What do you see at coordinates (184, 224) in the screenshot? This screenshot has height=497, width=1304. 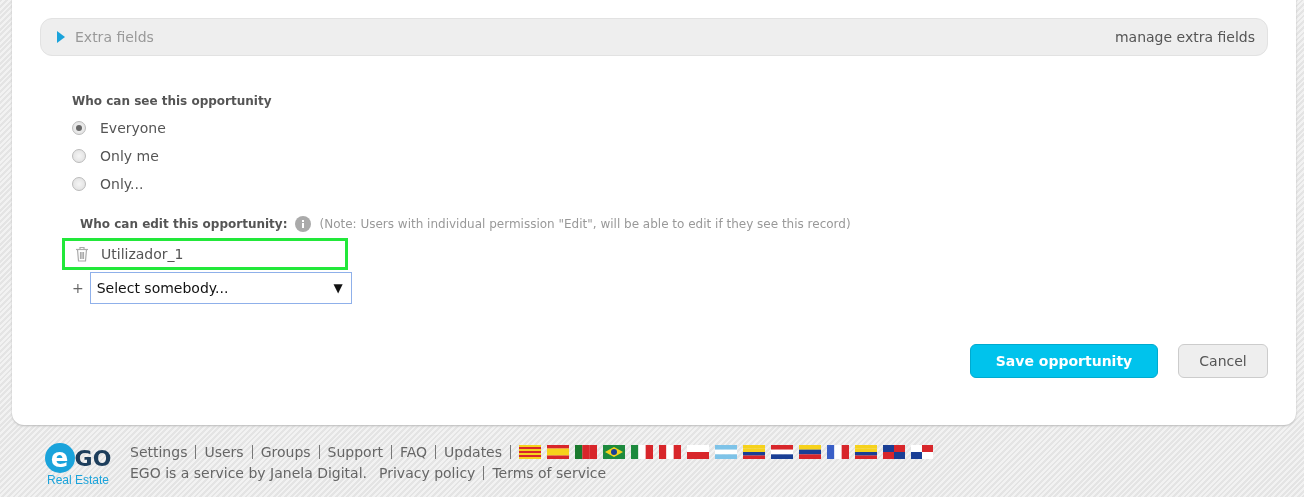 I see `editors-title: Who can edit this opportunity:` at bounding box center [184, 224].